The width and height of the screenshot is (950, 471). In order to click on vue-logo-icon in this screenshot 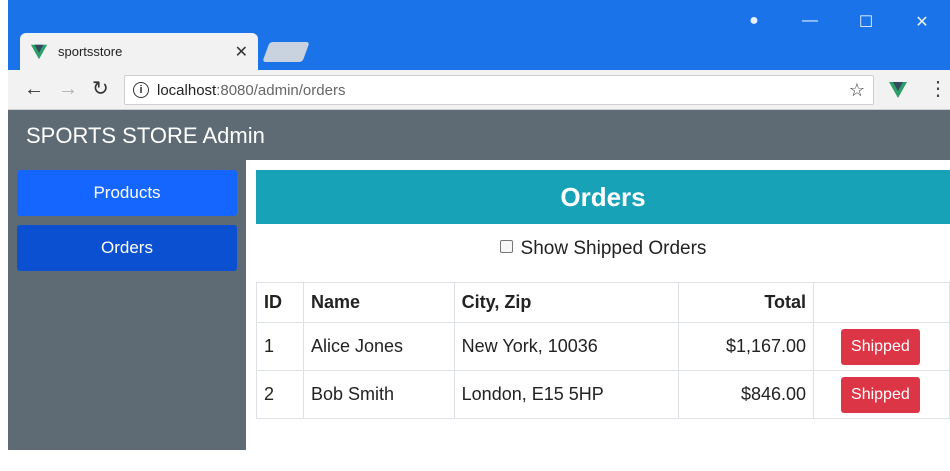, I will do `click(39, 51)`.